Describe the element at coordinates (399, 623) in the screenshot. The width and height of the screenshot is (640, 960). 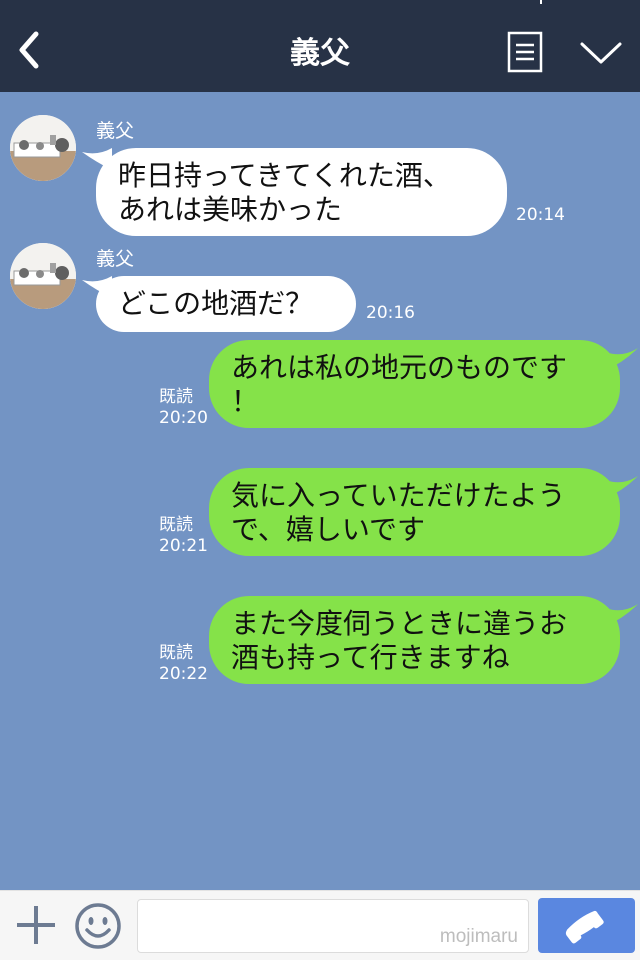
I see `message-line: また今度伺うときに違うお` at that location.